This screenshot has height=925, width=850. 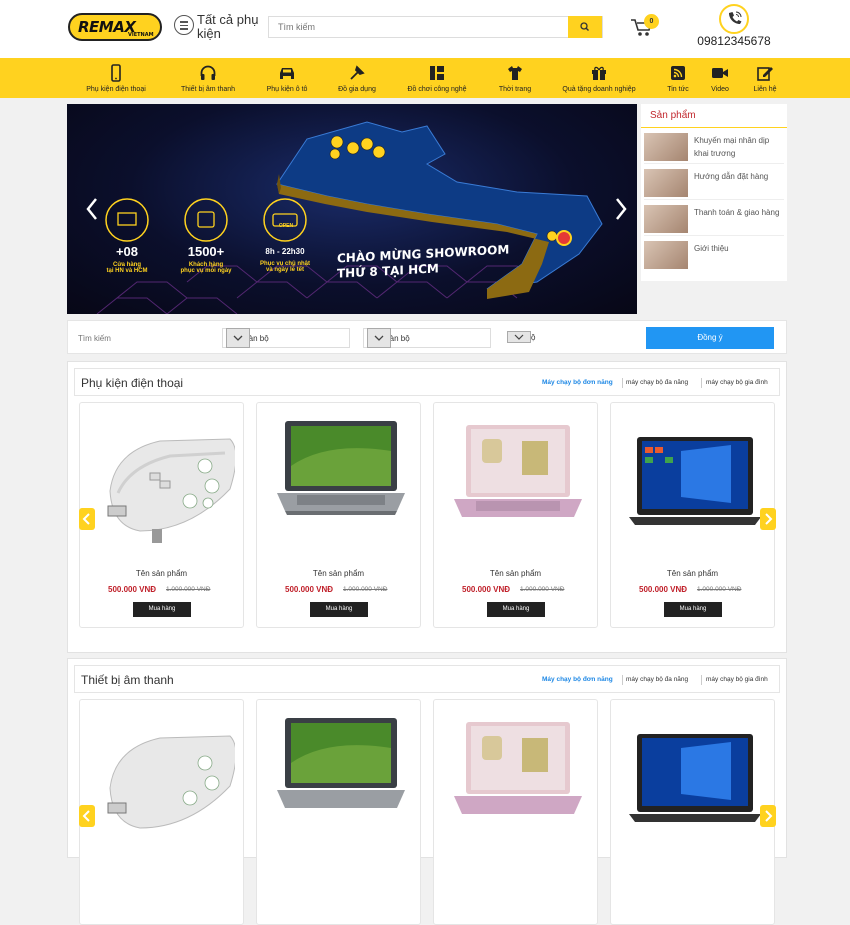 I want to click on stat-value: 1500+, so click(x=206, y=251).